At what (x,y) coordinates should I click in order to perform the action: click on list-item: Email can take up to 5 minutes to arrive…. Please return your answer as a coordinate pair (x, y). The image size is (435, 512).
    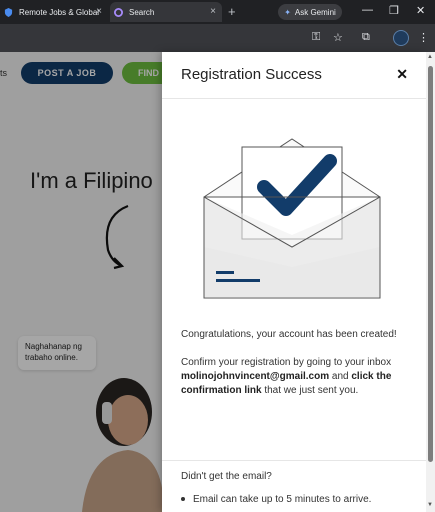
    Looking at the image, I should click on (276, 499).